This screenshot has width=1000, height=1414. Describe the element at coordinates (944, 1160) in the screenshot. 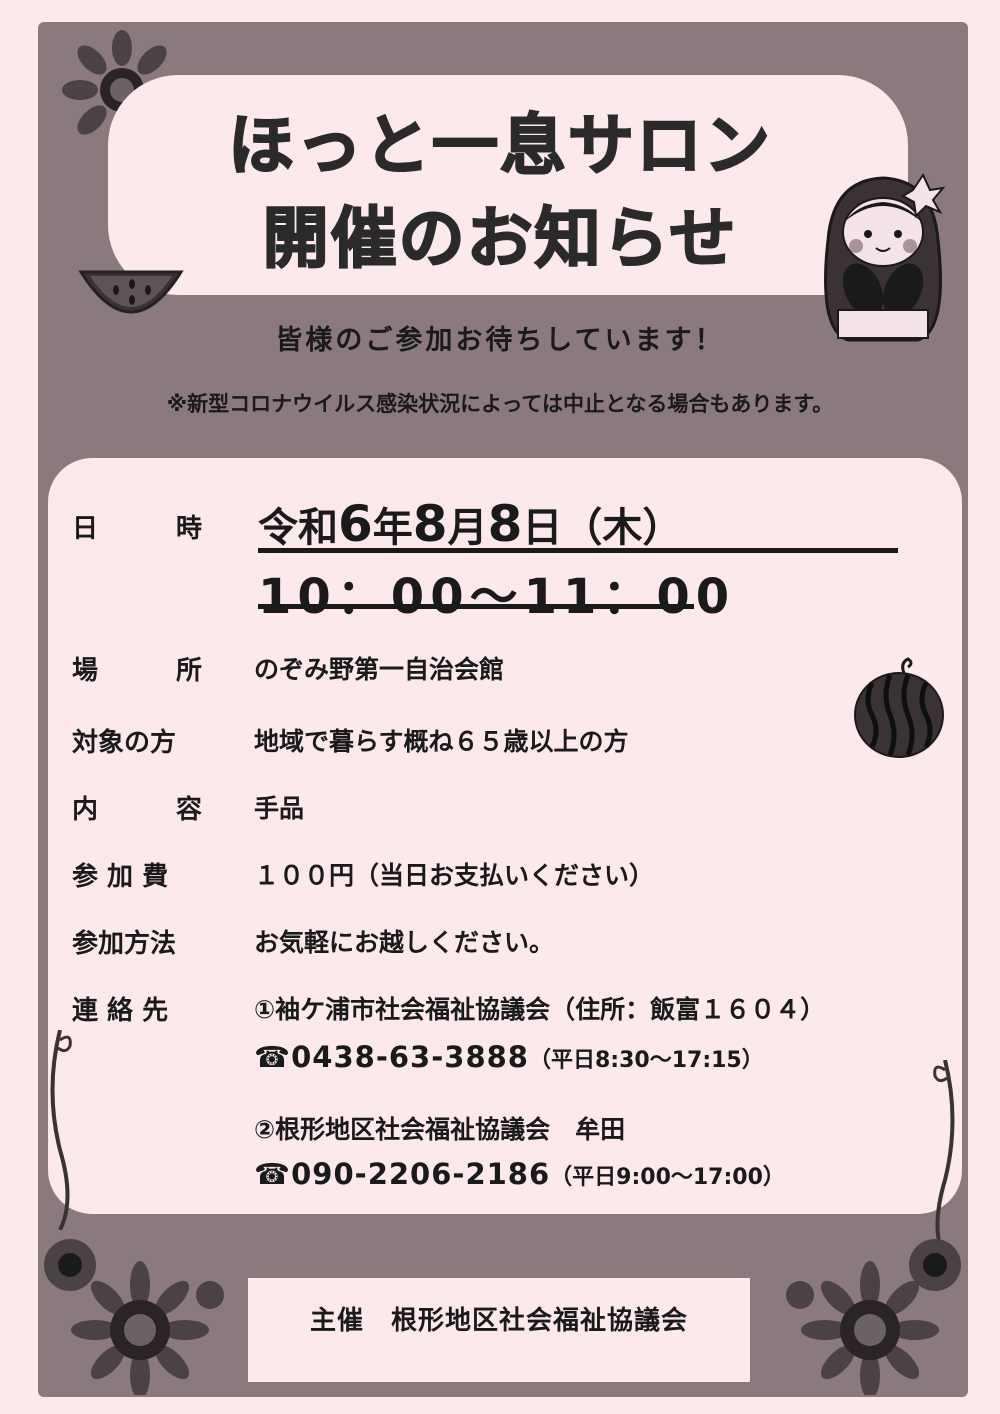

I see `vine-right-icon` at that location.